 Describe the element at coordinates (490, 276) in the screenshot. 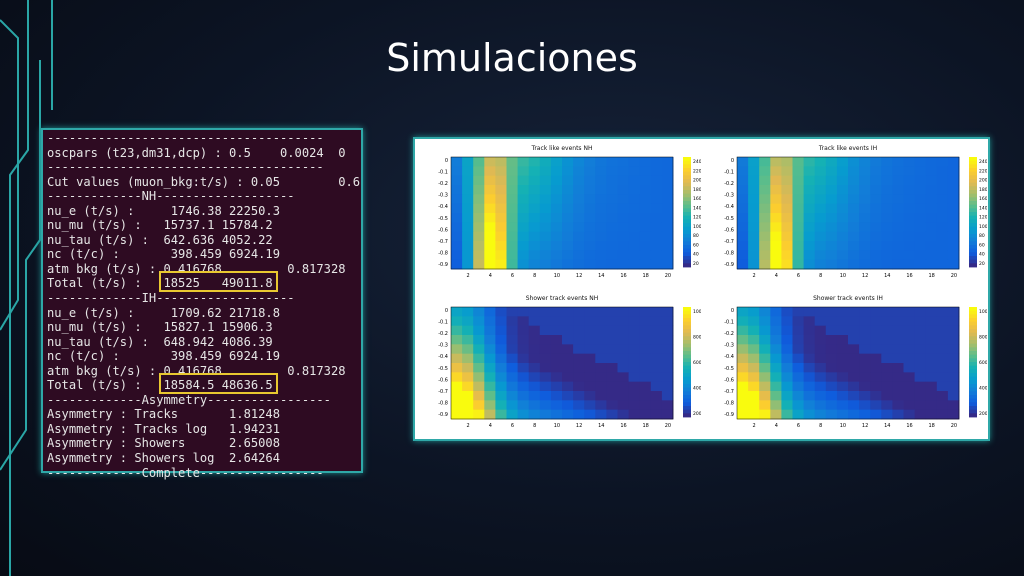

I see `x-tick-label: 4` at that location.